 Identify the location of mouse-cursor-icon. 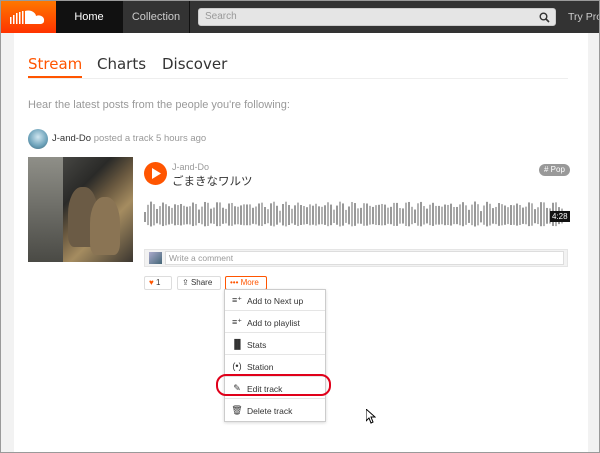
(371, 416).